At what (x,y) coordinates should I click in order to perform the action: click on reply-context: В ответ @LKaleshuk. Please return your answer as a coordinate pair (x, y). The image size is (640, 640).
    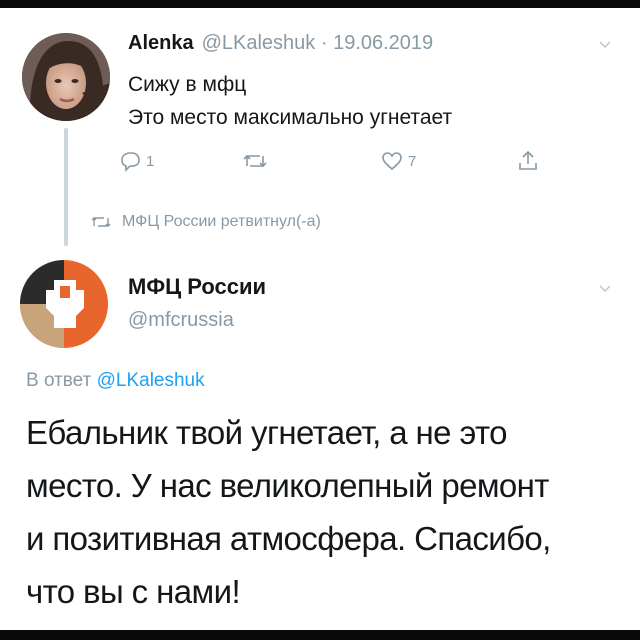
    Looking at the image, I should click on (115, 381).